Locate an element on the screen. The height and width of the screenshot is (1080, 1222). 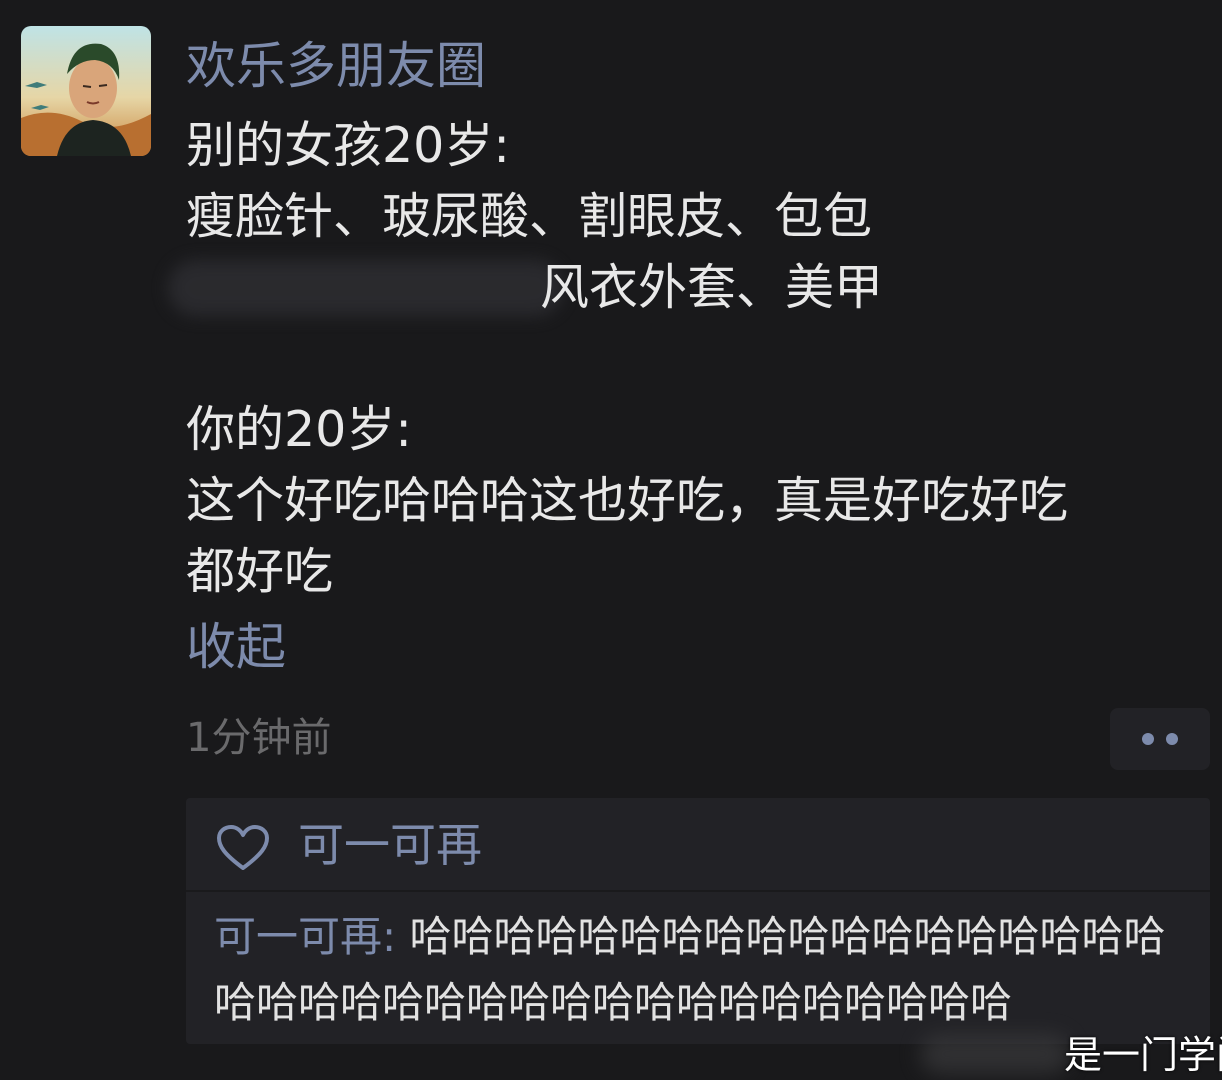
post-author-name: 欢乐多朋友圈 is located at coordinates (336, 66).